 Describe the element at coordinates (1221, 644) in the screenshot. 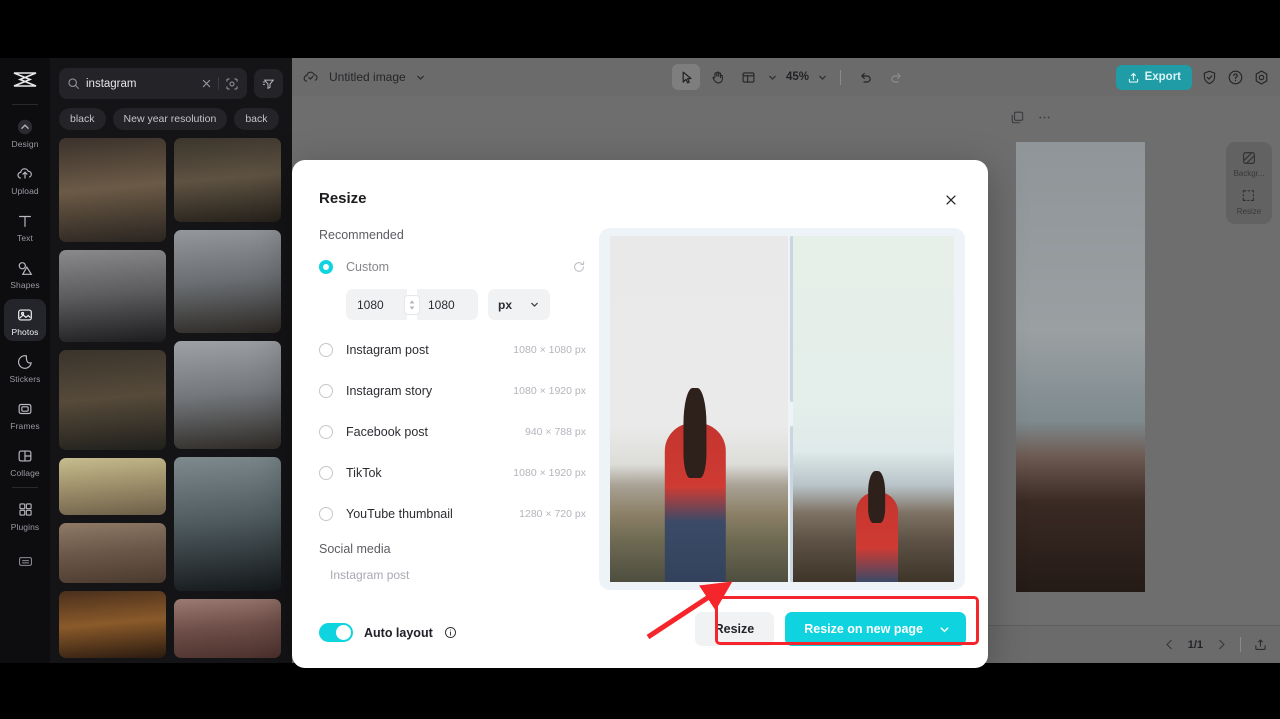

I see `chevron-right-icon` at that location.